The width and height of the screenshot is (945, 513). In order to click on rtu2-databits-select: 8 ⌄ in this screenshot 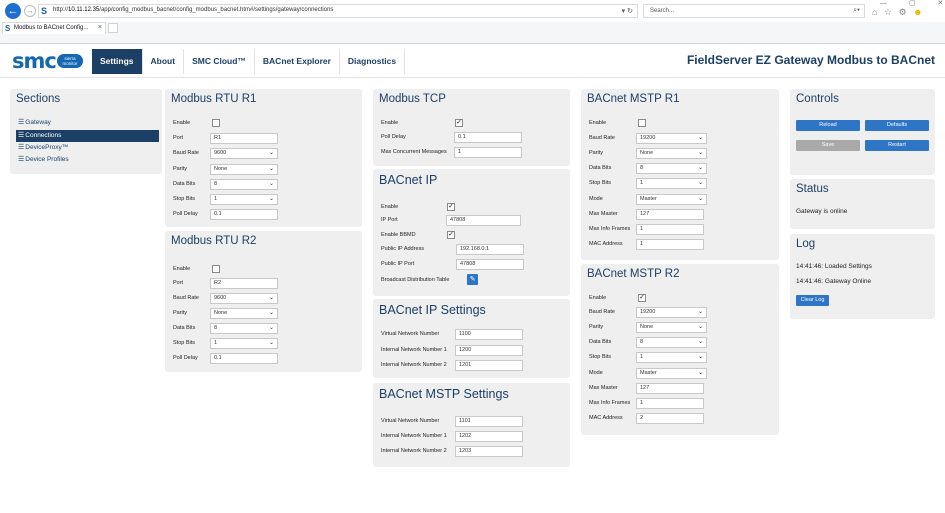, I will do `click(244, 328)`.